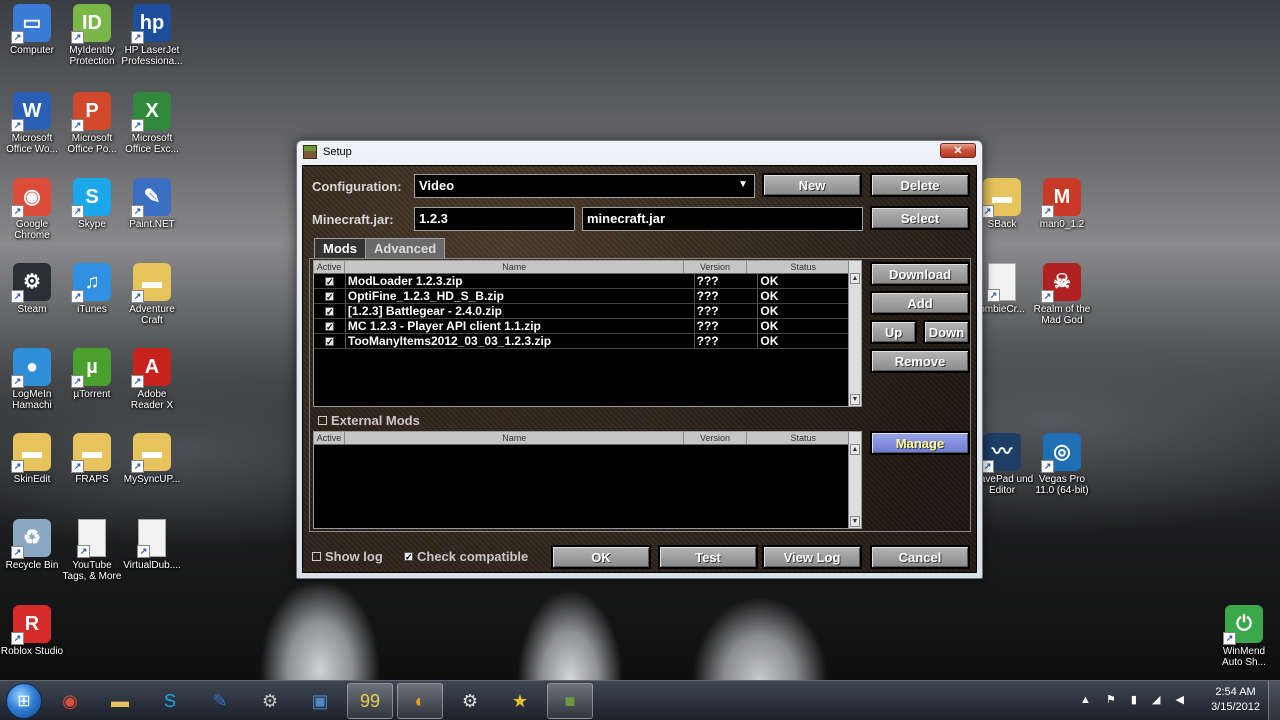 Image resolution: width=1280 pixels, height=720 pixels. What do you see at coordinates (369, 420) in the screenshot?
I see `external-mods-toggle: External Mods` at bounding box center [369, 420].